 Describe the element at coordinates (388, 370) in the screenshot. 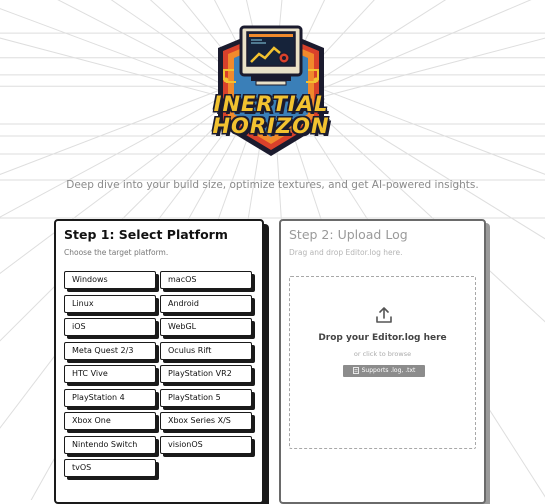

I see `supported-formats-label: Supports .log, .txt` at that location.